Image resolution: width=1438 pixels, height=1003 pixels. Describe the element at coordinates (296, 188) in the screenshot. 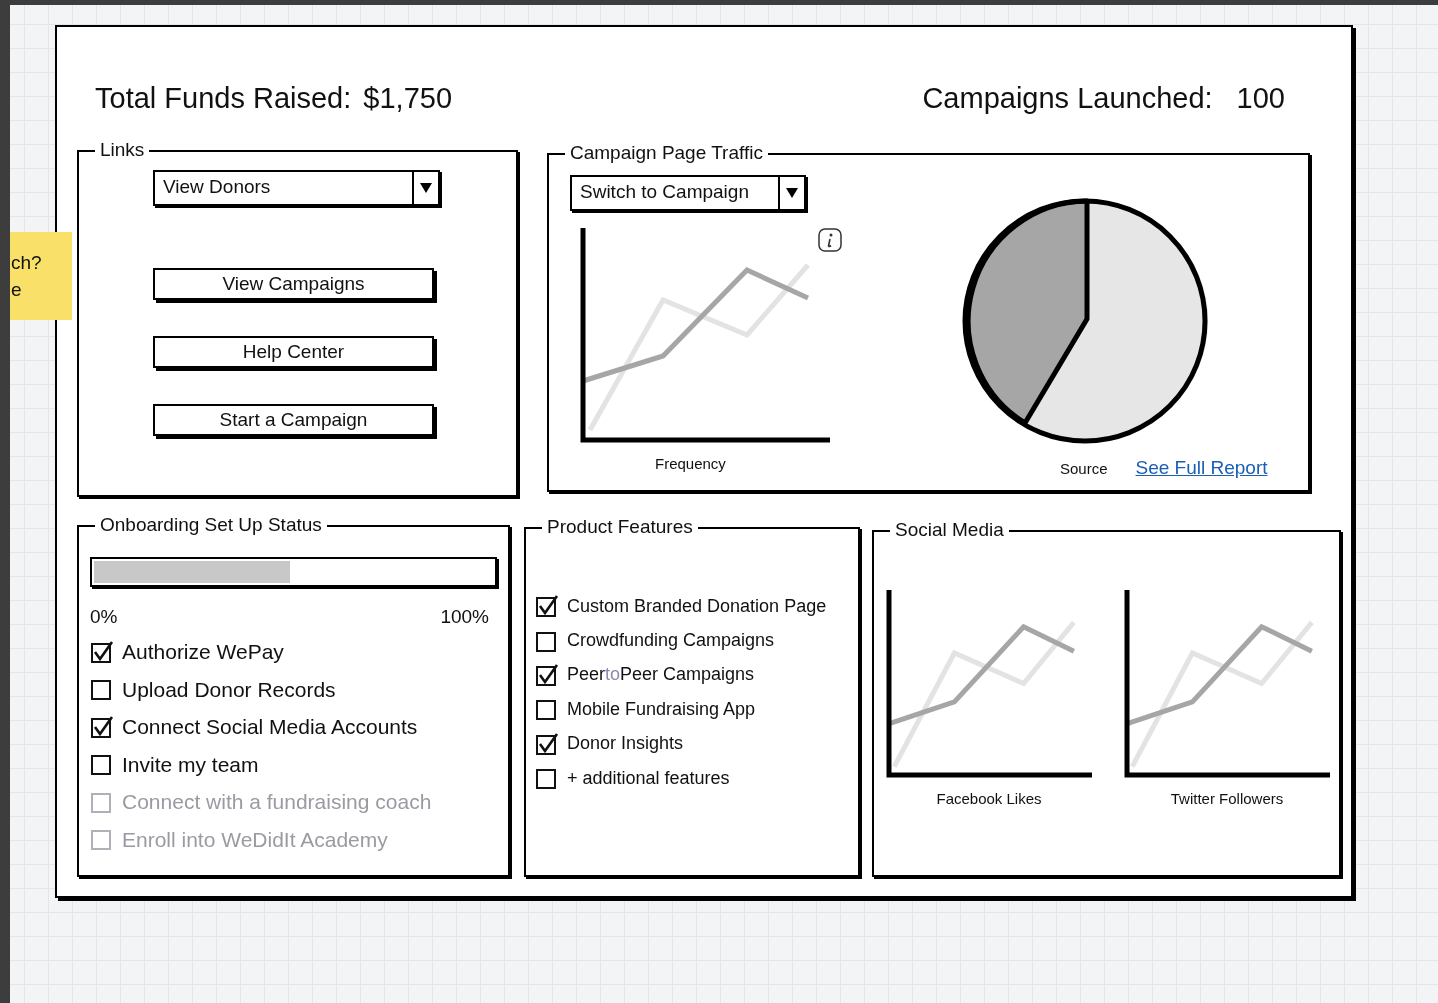

I see `dropdown: View Donors` at that location.